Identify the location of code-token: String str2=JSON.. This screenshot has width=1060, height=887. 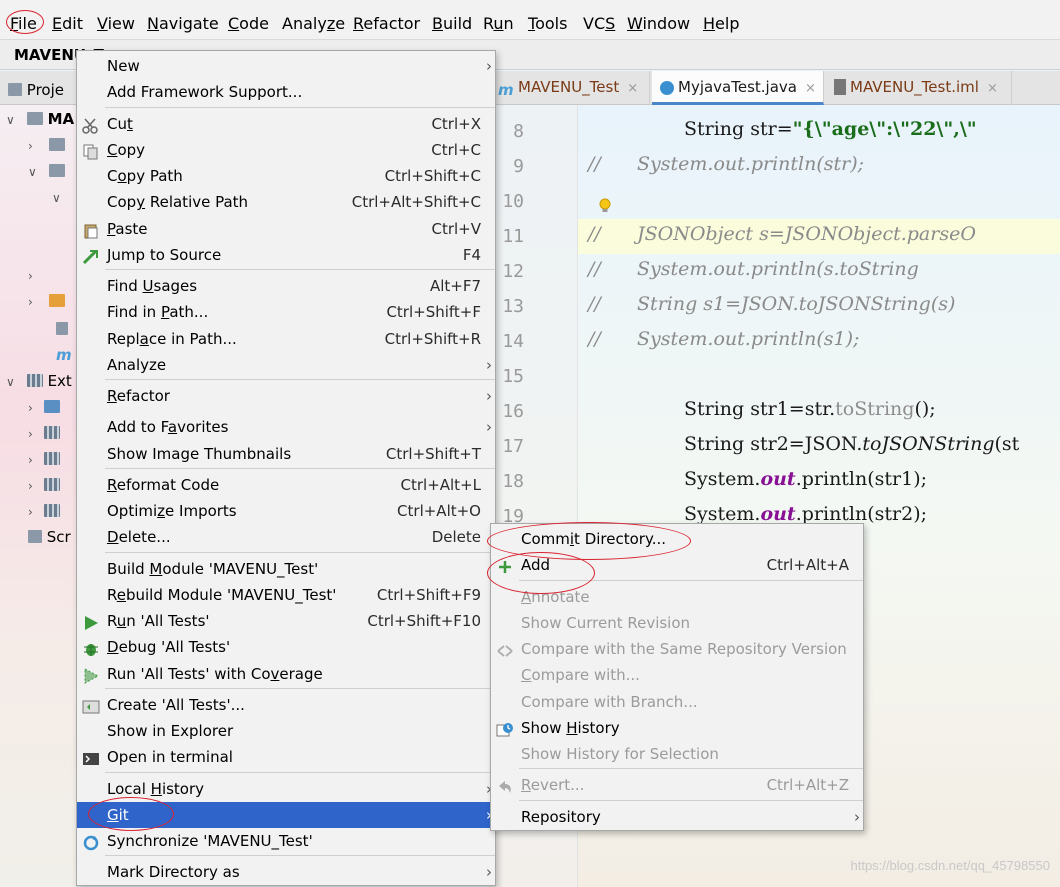
(773, 444).